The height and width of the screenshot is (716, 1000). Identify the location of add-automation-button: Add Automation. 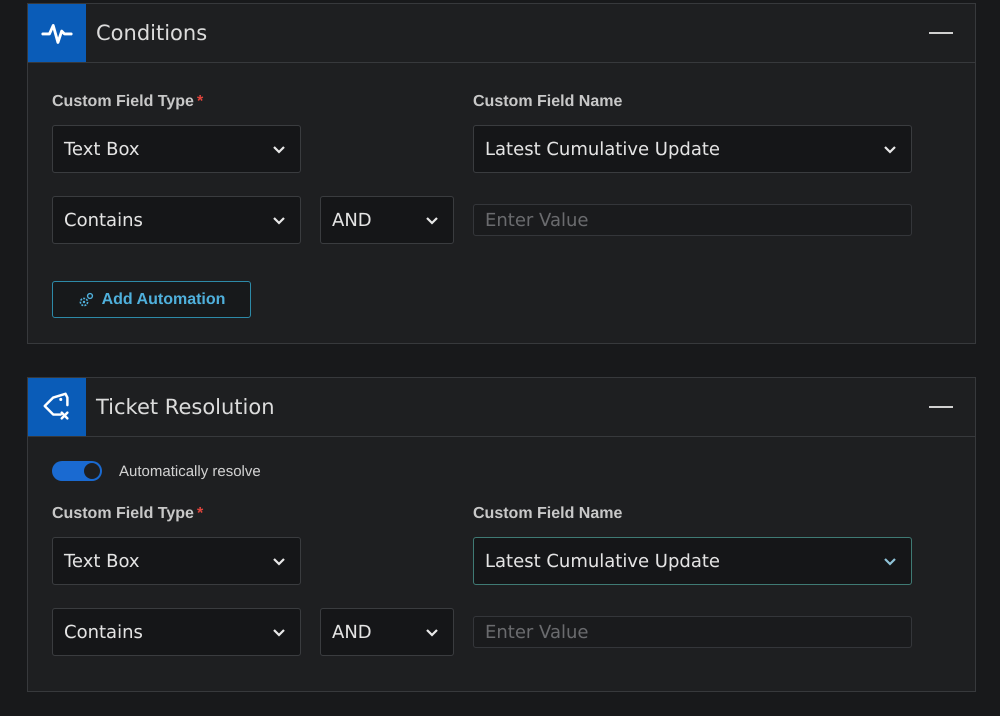
(151, 299).